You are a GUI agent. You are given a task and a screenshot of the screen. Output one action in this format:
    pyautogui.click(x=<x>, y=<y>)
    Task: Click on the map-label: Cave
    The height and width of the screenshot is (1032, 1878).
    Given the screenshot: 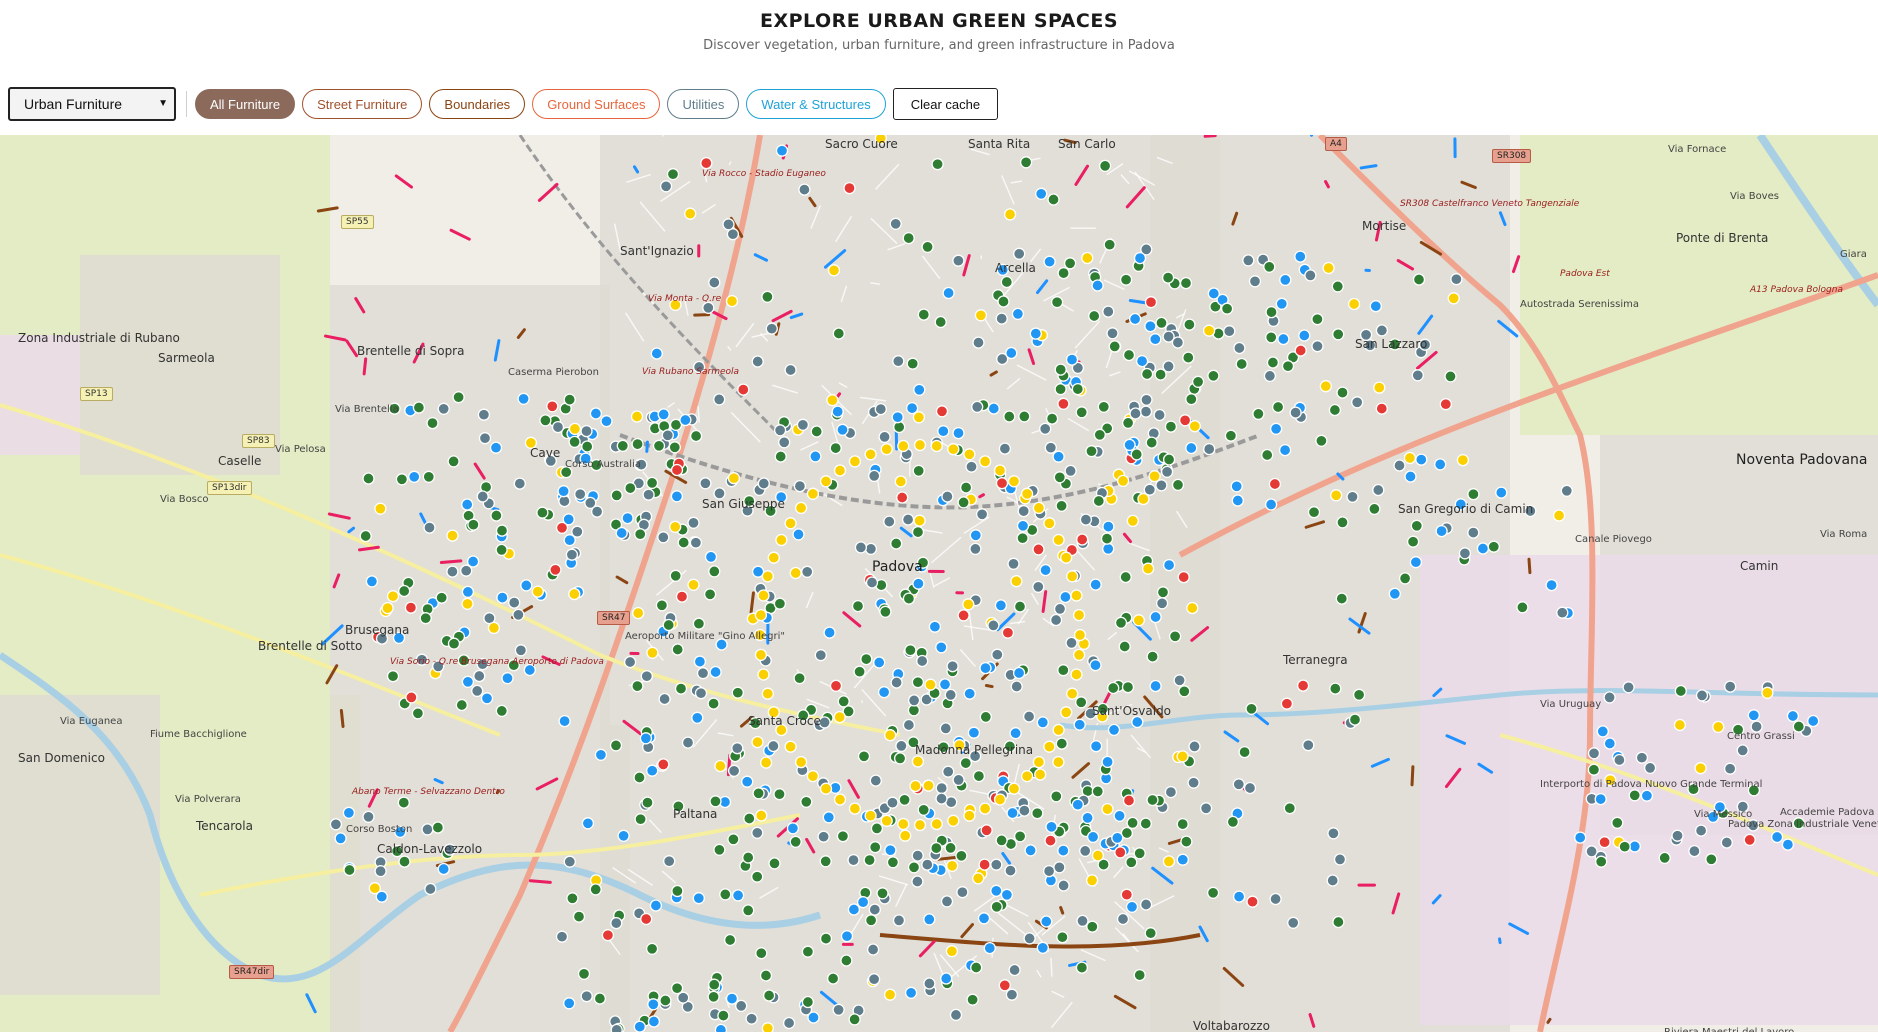 What is the action you would take?
    pyautogui.click(x=545, y=453)
    